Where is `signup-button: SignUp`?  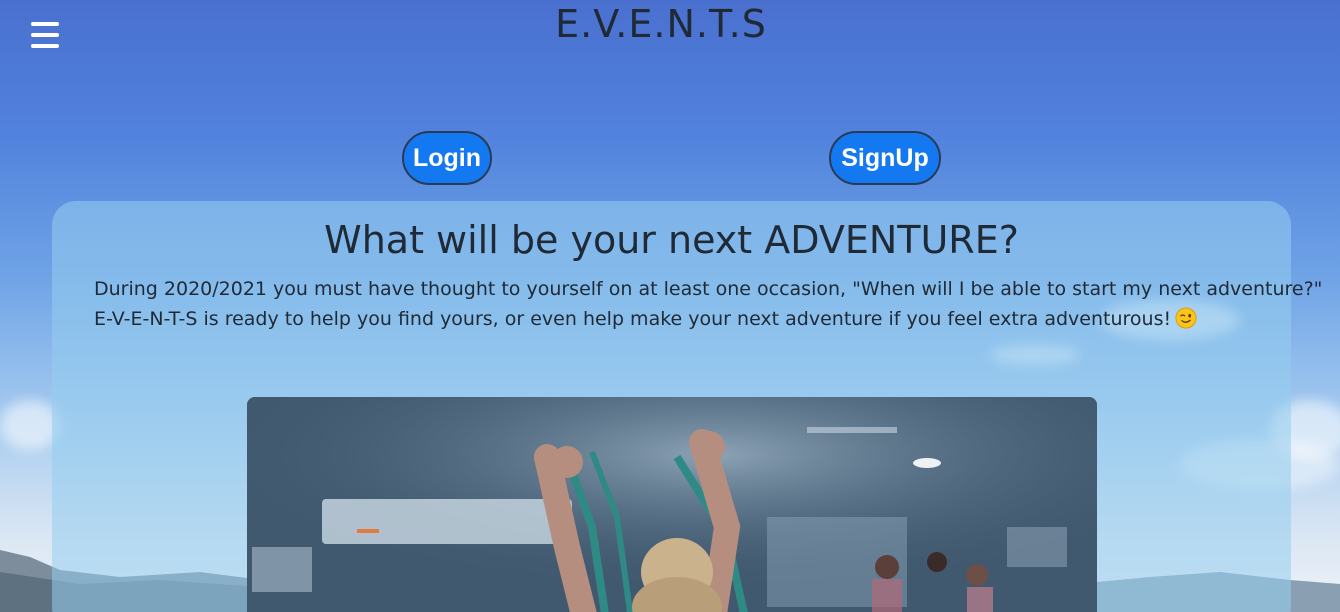
signup-button: SignUp is located at coordinates (885, 158).